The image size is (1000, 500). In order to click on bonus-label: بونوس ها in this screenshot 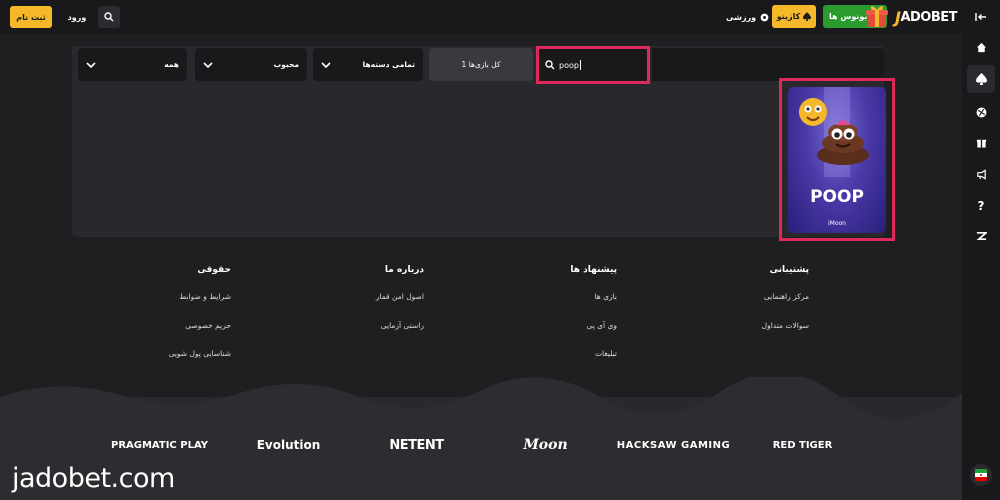, I will do `click(848, 16)`.